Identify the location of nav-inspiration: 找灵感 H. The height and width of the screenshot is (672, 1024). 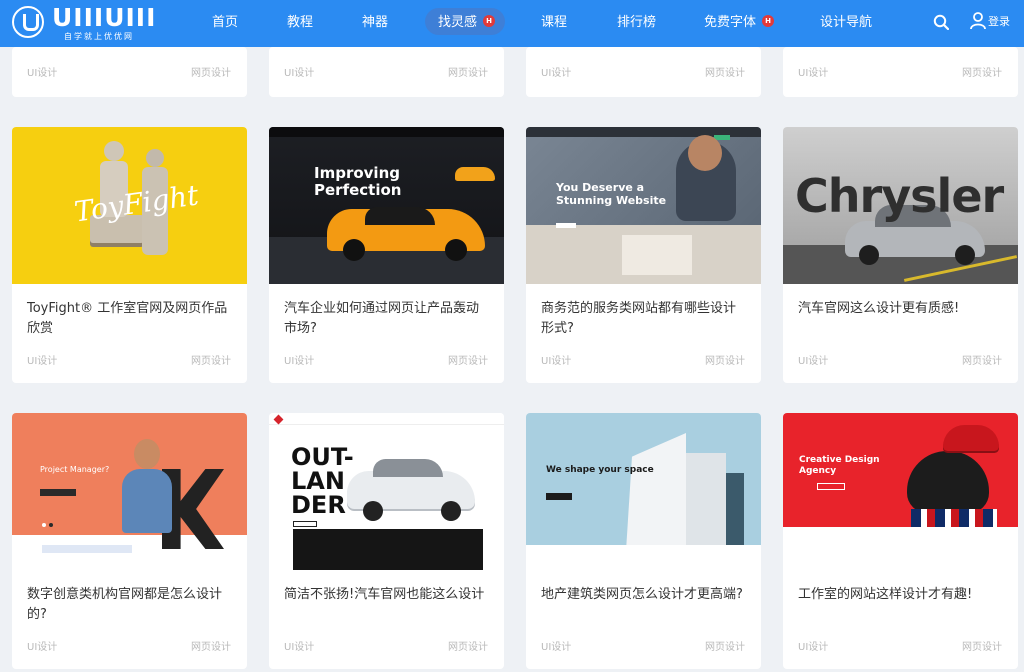
(467, 23).